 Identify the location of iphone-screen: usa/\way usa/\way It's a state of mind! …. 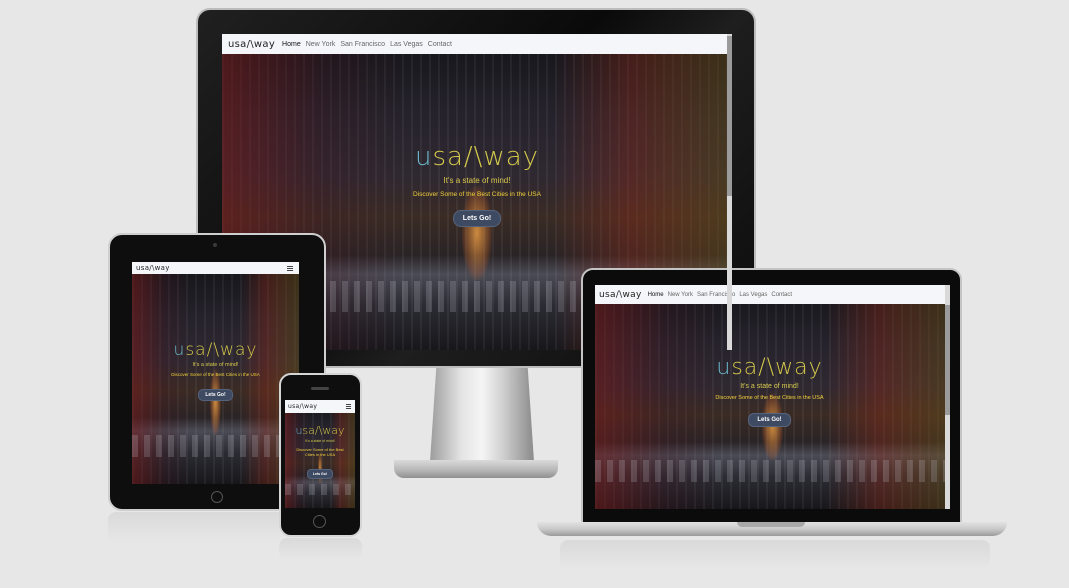
(320, 454).